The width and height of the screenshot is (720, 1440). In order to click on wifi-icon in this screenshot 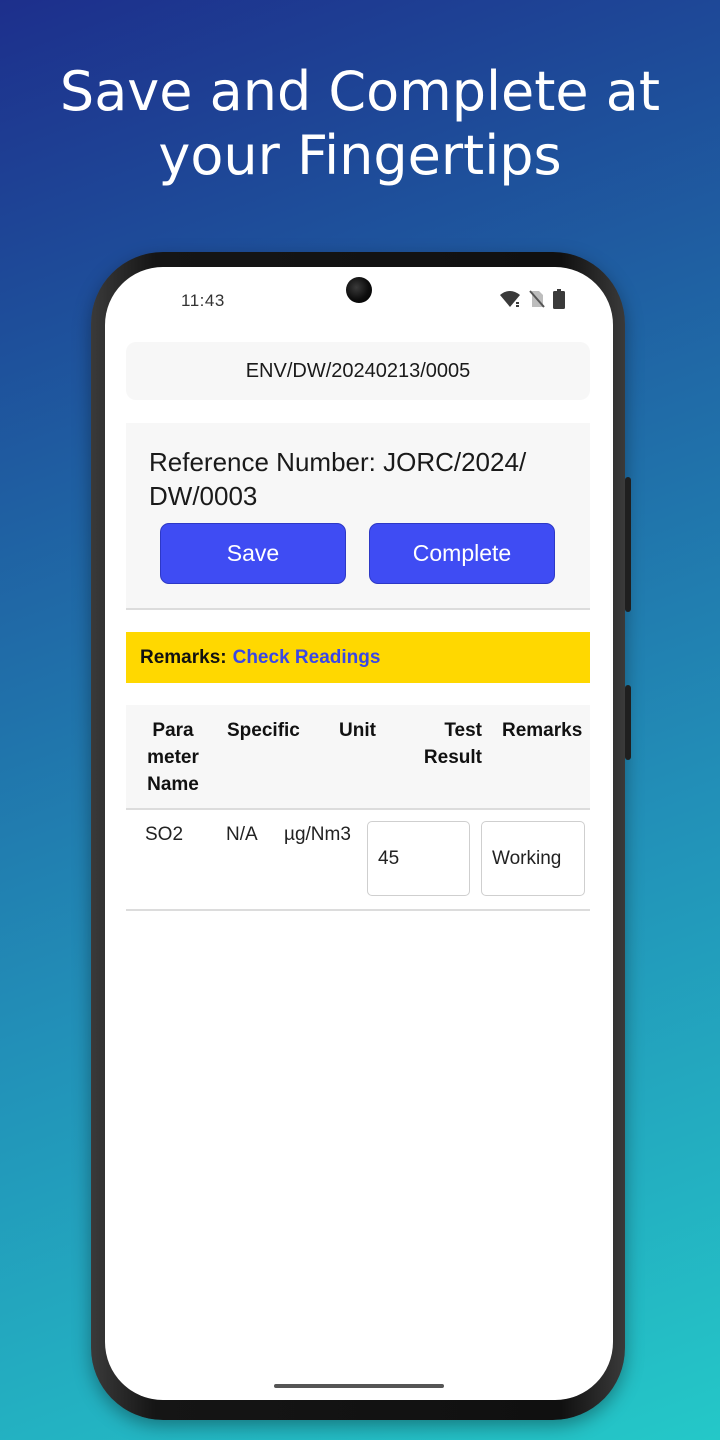, I will do `click(510, 299)`.